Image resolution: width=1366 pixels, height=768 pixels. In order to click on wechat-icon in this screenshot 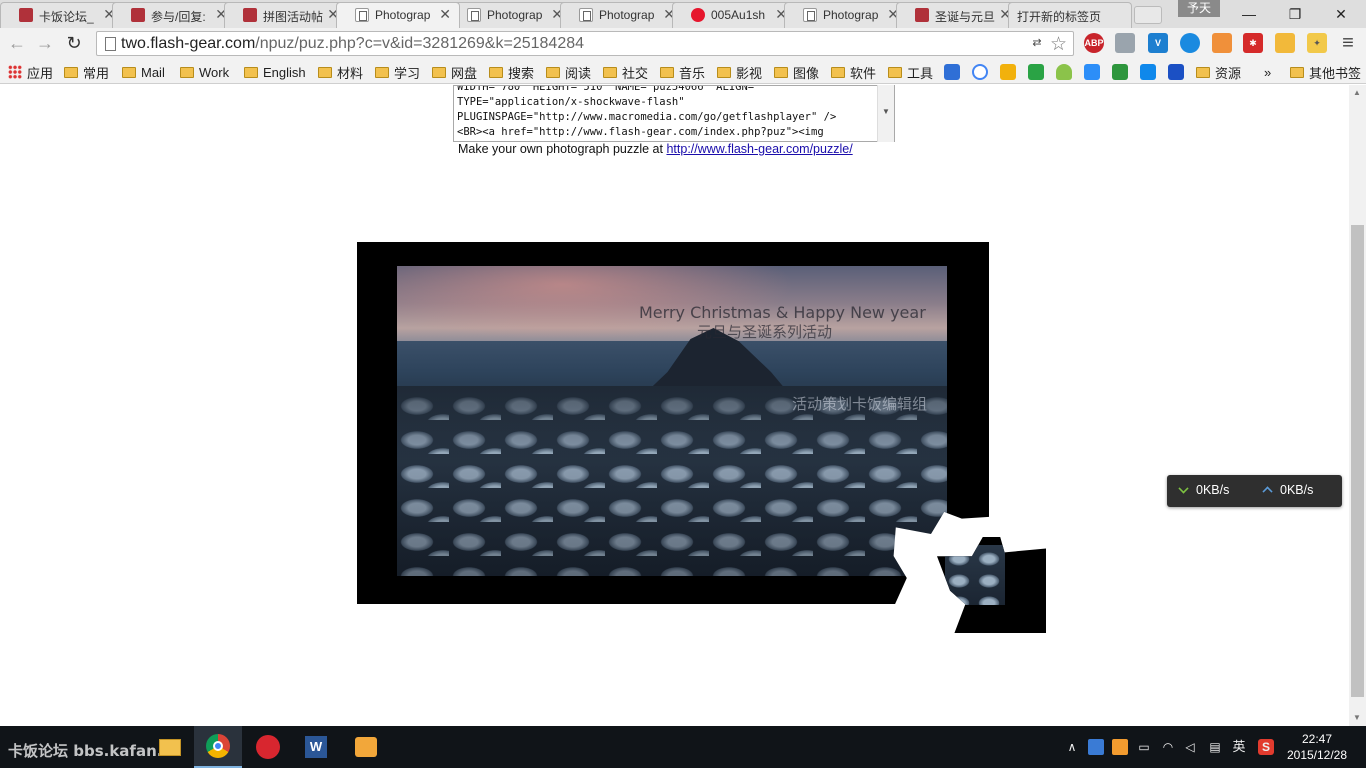, I will do `click(1036, 72)`.